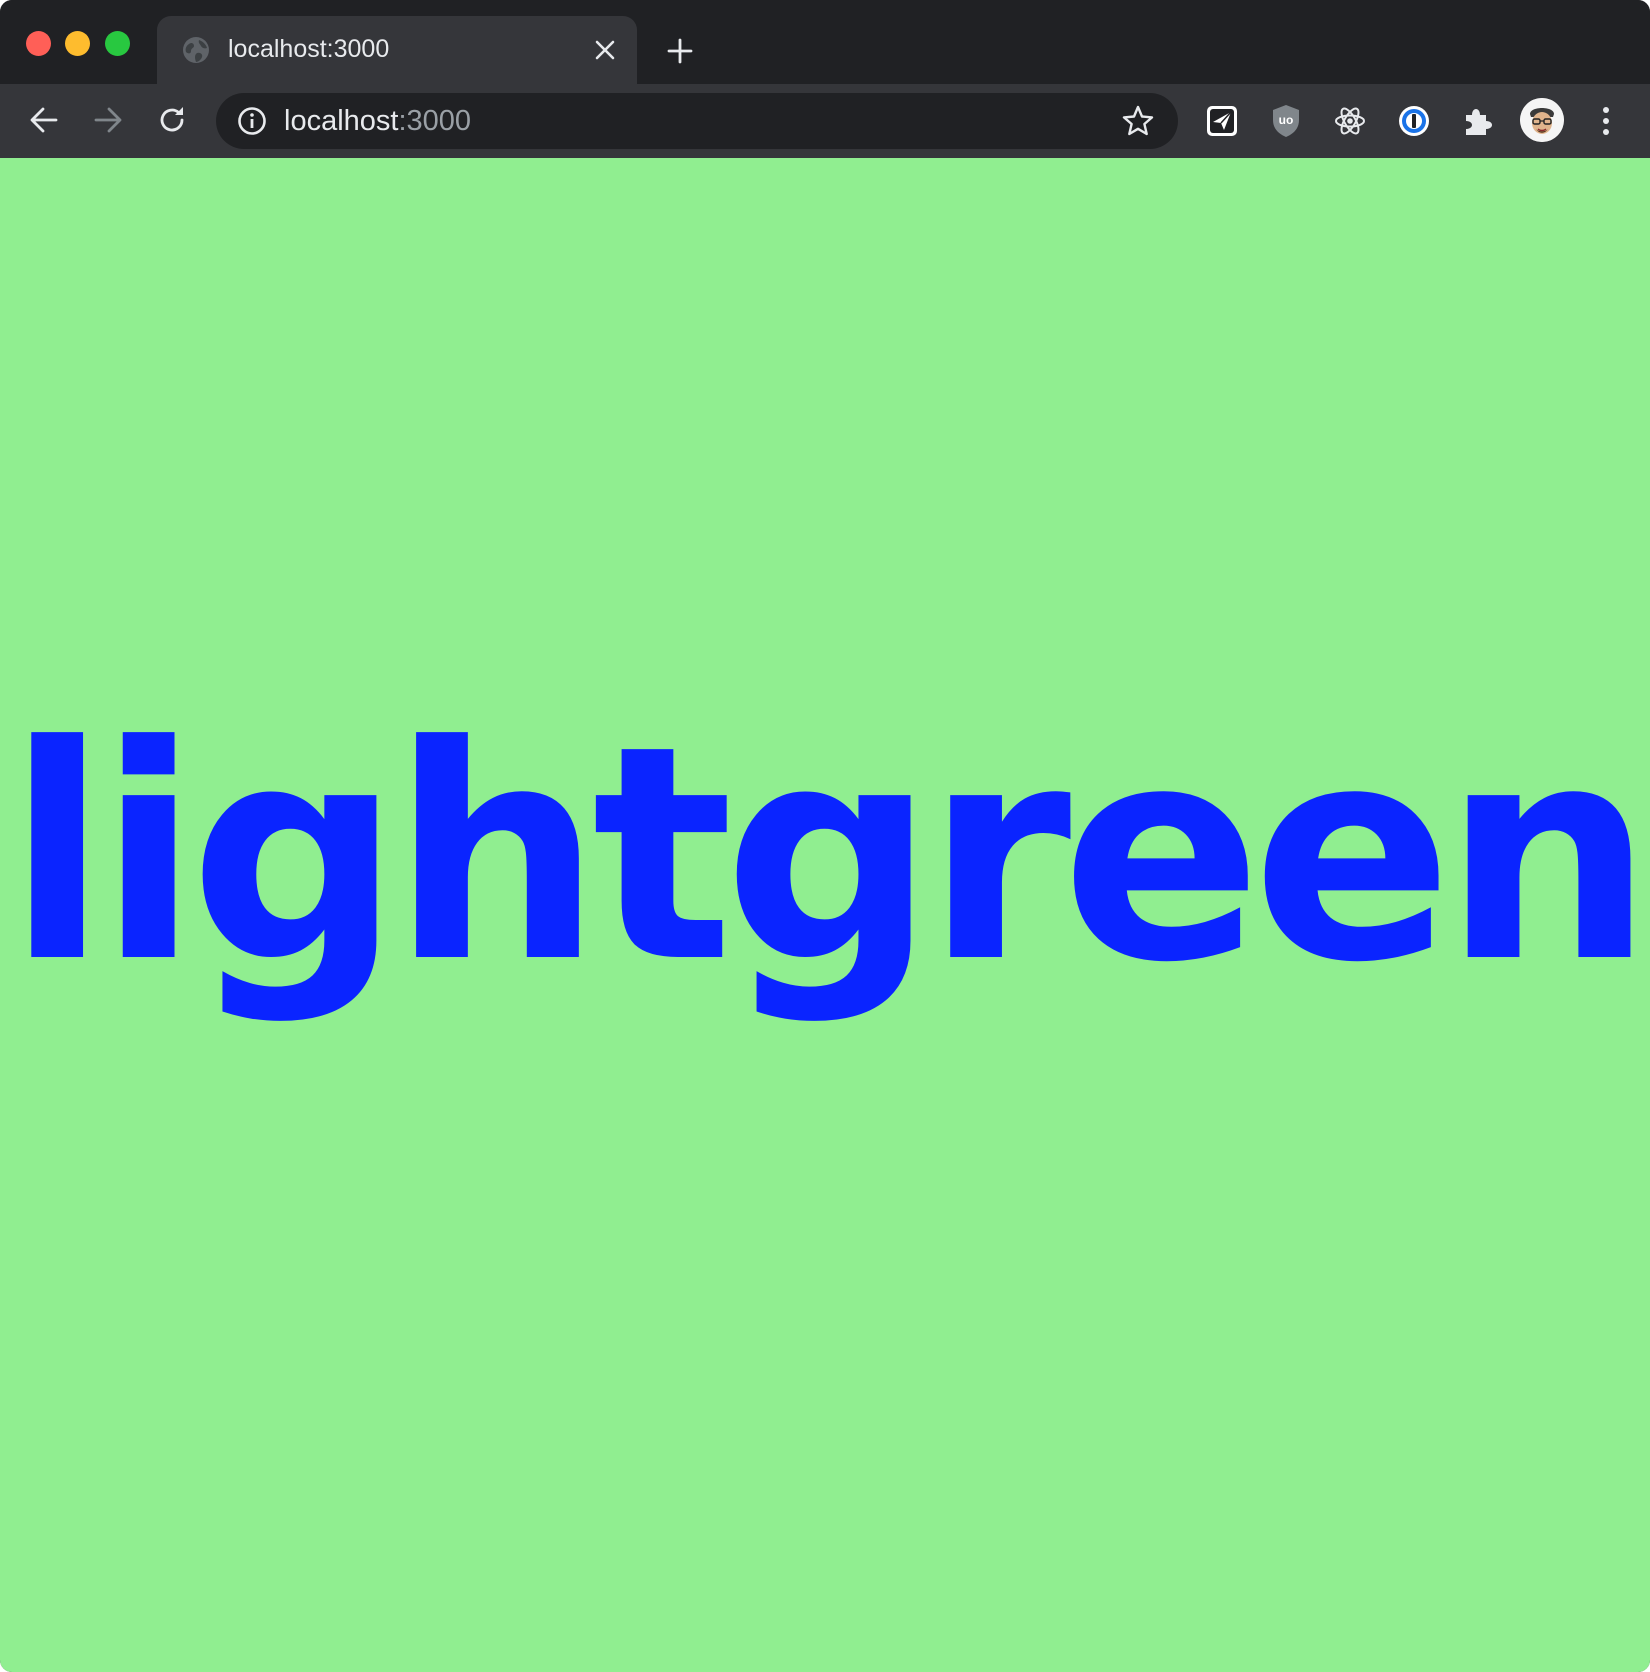 The height and width of the screenshot is (1672, 1650). Describe the element at coordinates (397, 50) in the screenshot. I see `browser-tab: localhost:3000` at that location.